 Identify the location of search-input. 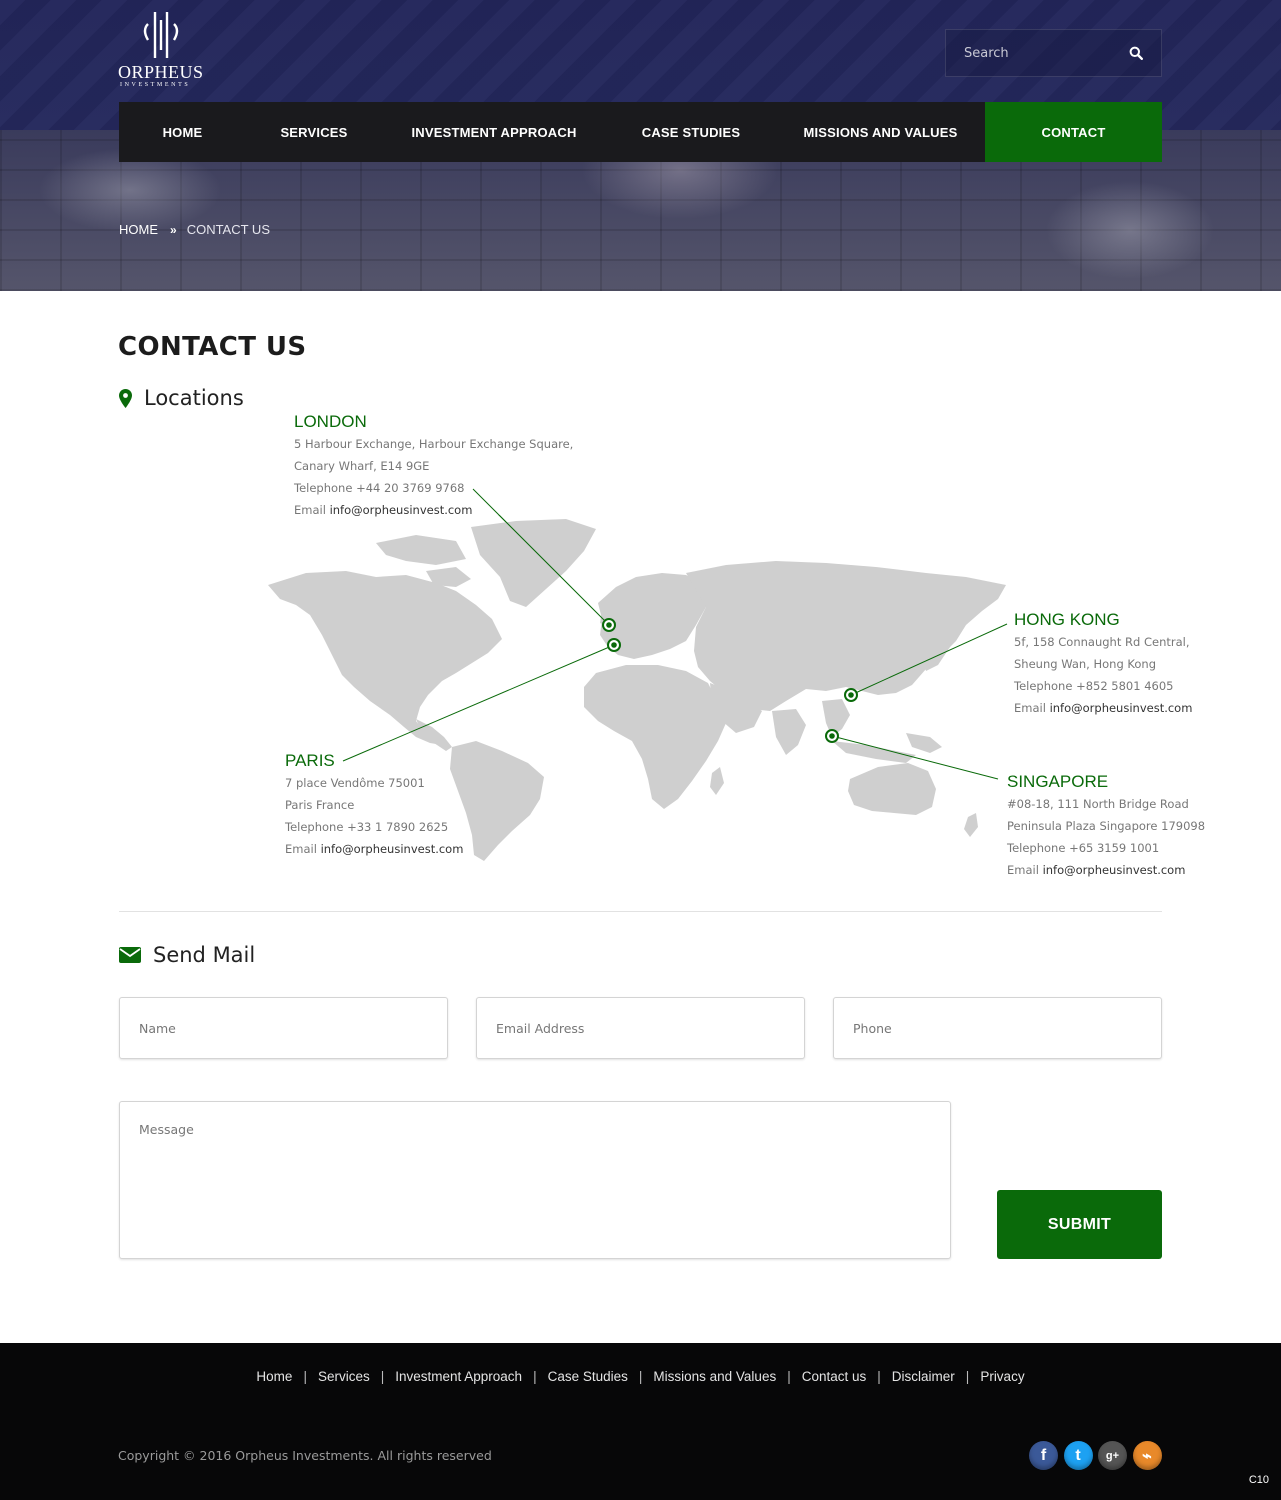
(1039, 53).